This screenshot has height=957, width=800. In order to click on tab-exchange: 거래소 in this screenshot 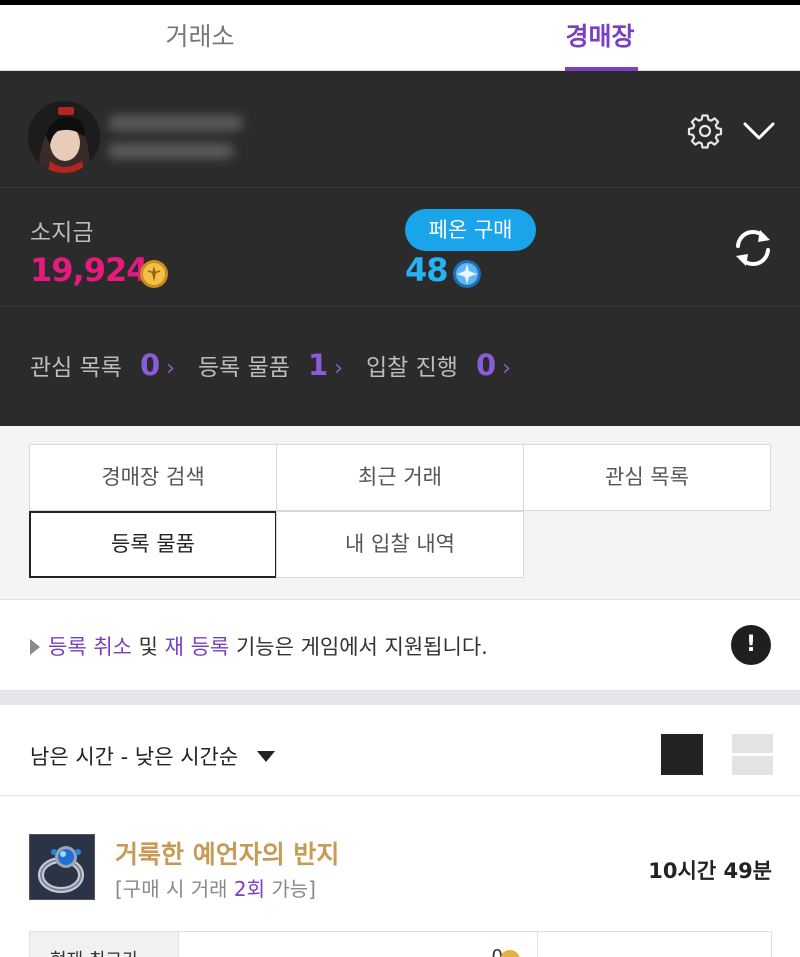, I will do `click(200, 38)`.